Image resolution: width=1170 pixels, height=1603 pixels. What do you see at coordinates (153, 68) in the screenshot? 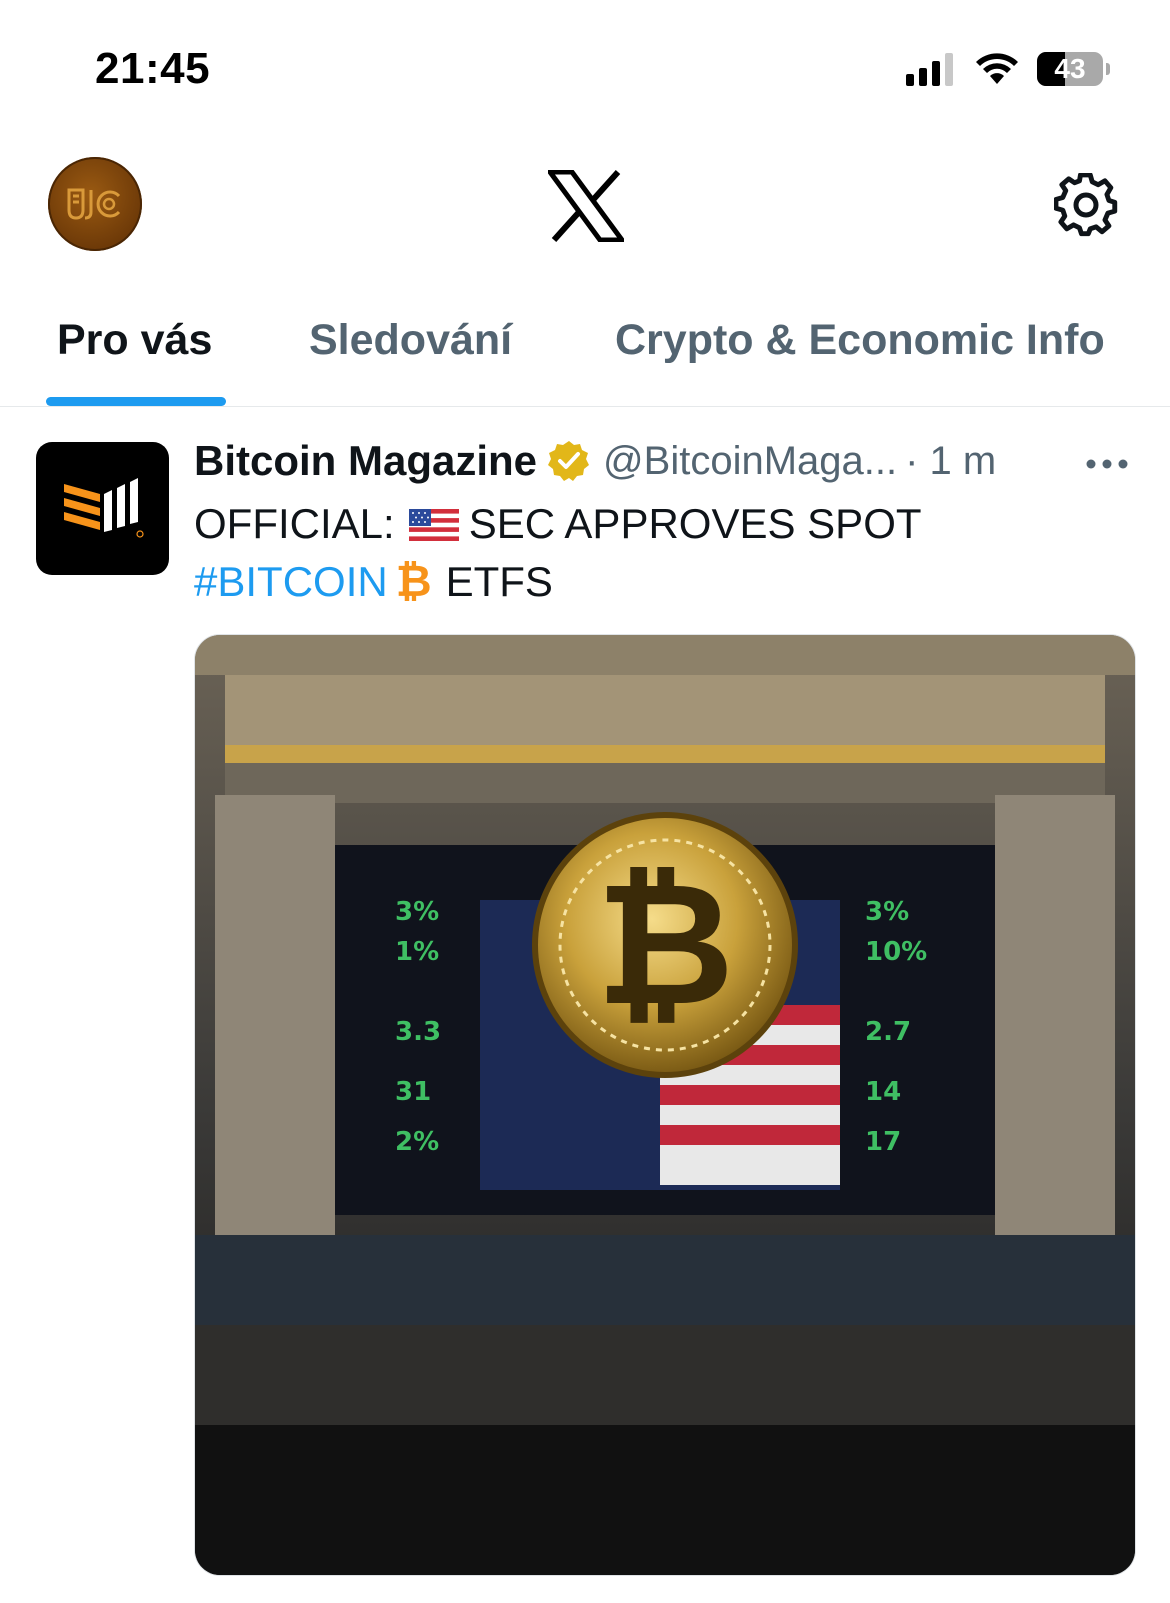
I see `status-time: 21:45` at bounding box center [153, 68].